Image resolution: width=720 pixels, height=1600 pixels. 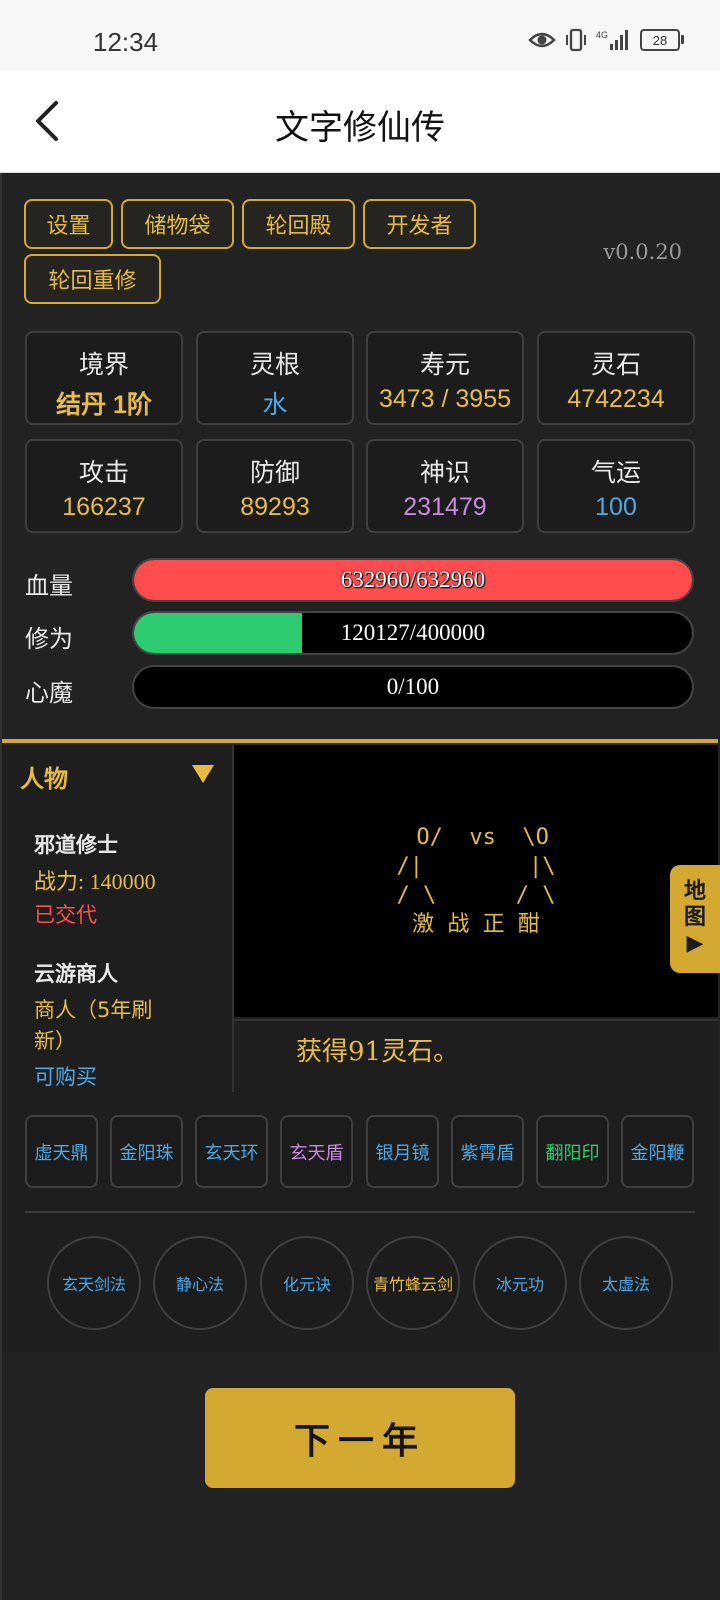 I want to click on battle-scene: O/ vs \O /| |\ / \ / \ 激 战 正 酣, so click(x=476, y=881).